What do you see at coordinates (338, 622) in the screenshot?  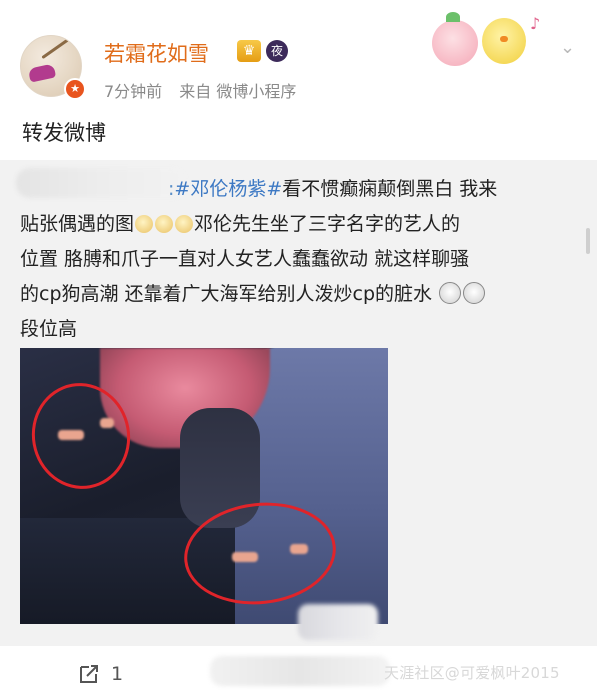 I see `blurred-mask` at bounding box center [338, 622].